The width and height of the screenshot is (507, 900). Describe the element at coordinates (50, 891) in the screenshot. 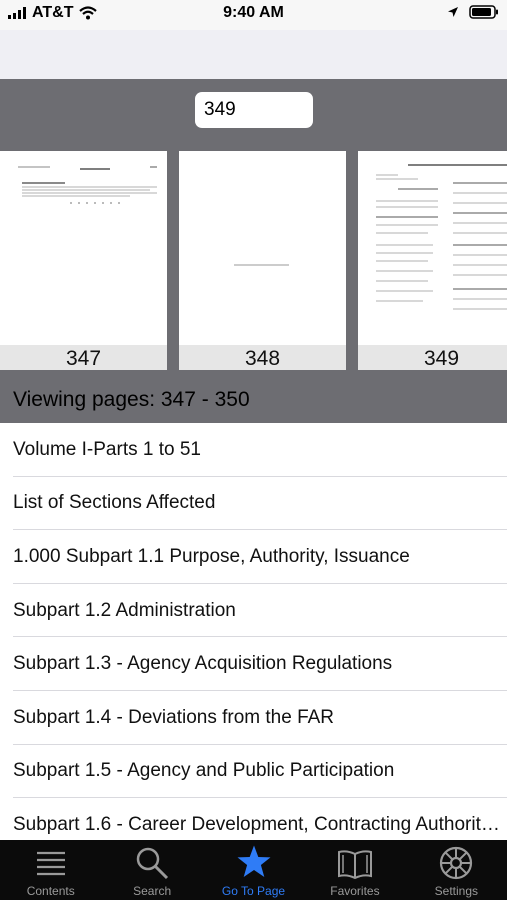

I see `tab-label: Contents` at that location.